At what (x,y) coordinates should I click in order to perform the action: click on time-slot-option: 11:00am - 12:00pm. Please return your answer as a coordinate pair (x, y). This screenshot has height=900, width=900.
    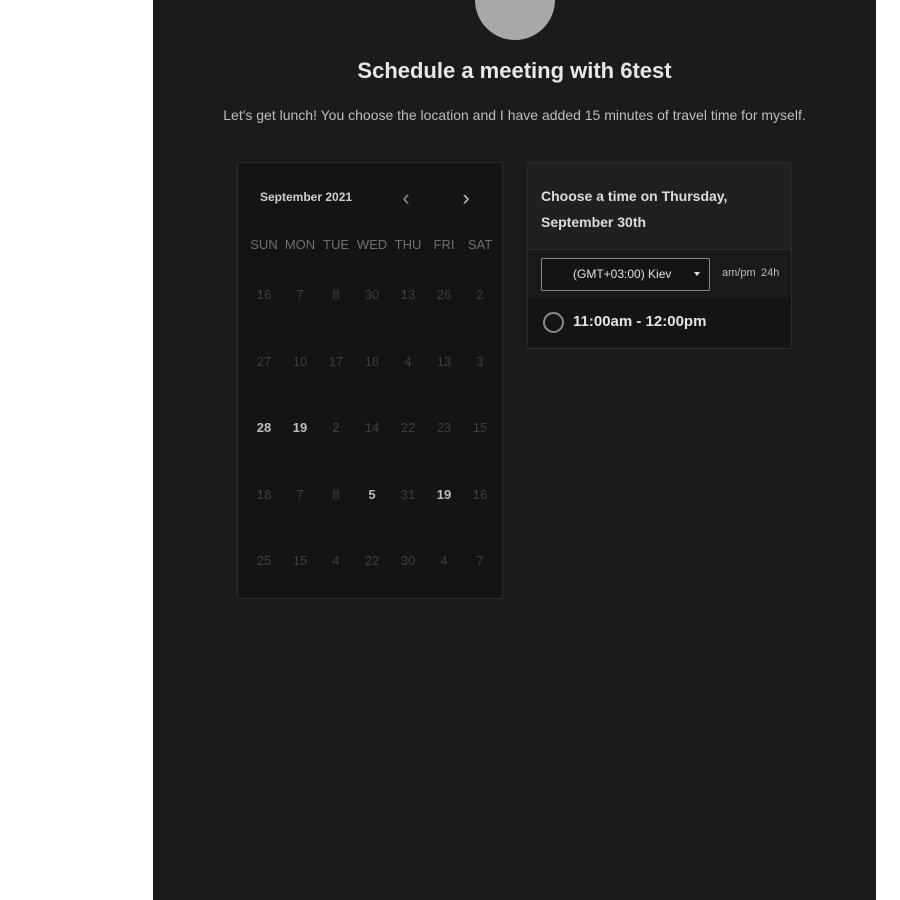
    Looking at the image, I should click on (659, 323).